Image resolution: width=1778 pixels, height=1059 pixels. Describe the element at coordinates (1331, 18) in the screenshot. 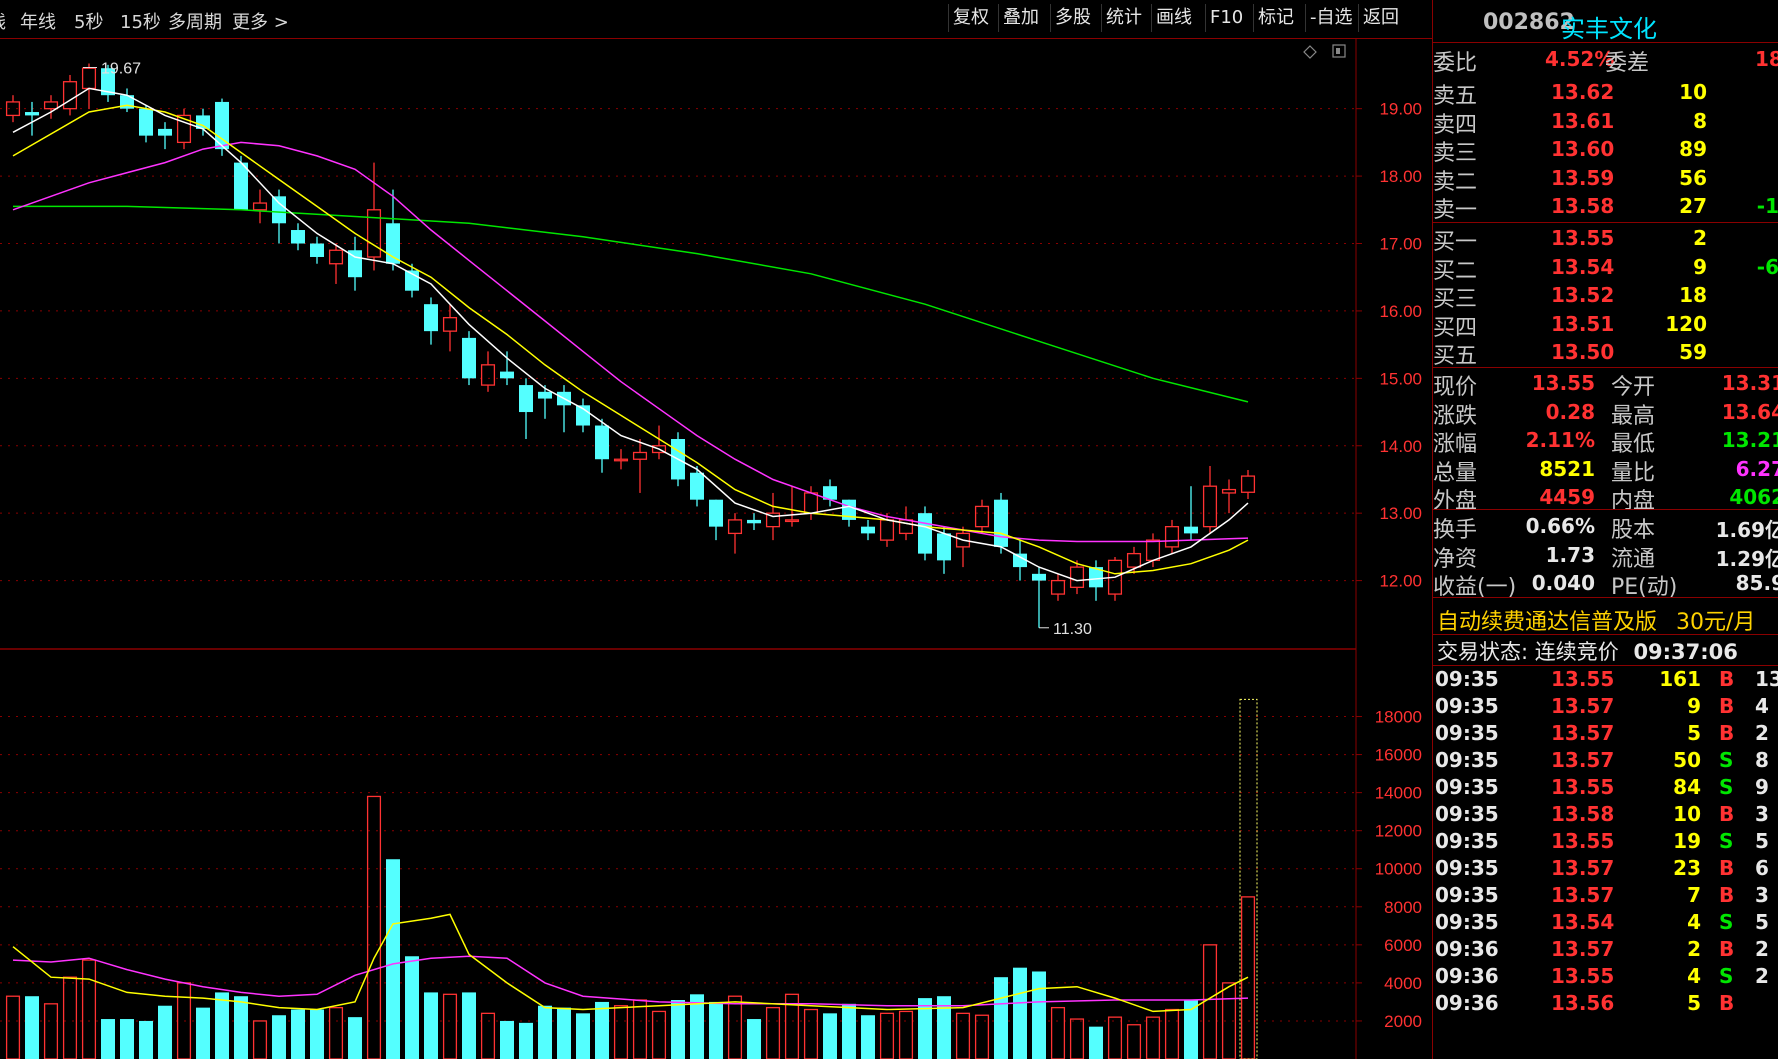

I see `toolbar-button-7: -自选` at that location.